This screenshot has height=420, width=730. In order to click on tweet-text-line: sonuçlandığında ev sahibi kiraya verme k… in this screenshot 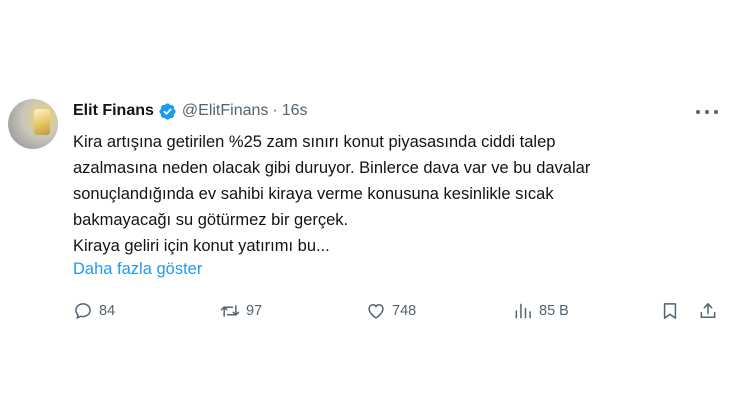, I will do `click(313, 194)`.